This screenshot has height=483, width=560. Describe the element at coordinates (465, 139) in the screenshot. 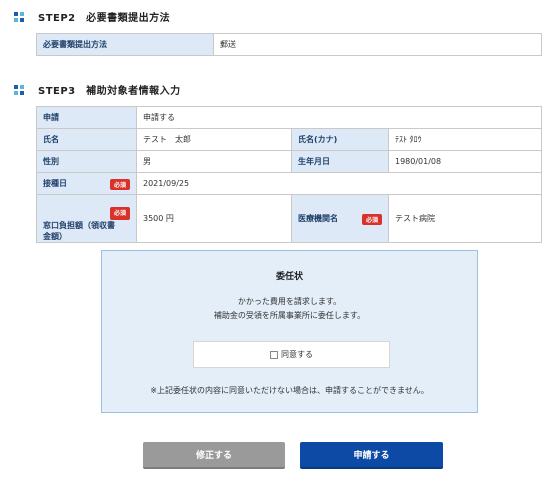

I see `kana-value: ﾃｽﾄ ﾀﾛｳ` at that location.